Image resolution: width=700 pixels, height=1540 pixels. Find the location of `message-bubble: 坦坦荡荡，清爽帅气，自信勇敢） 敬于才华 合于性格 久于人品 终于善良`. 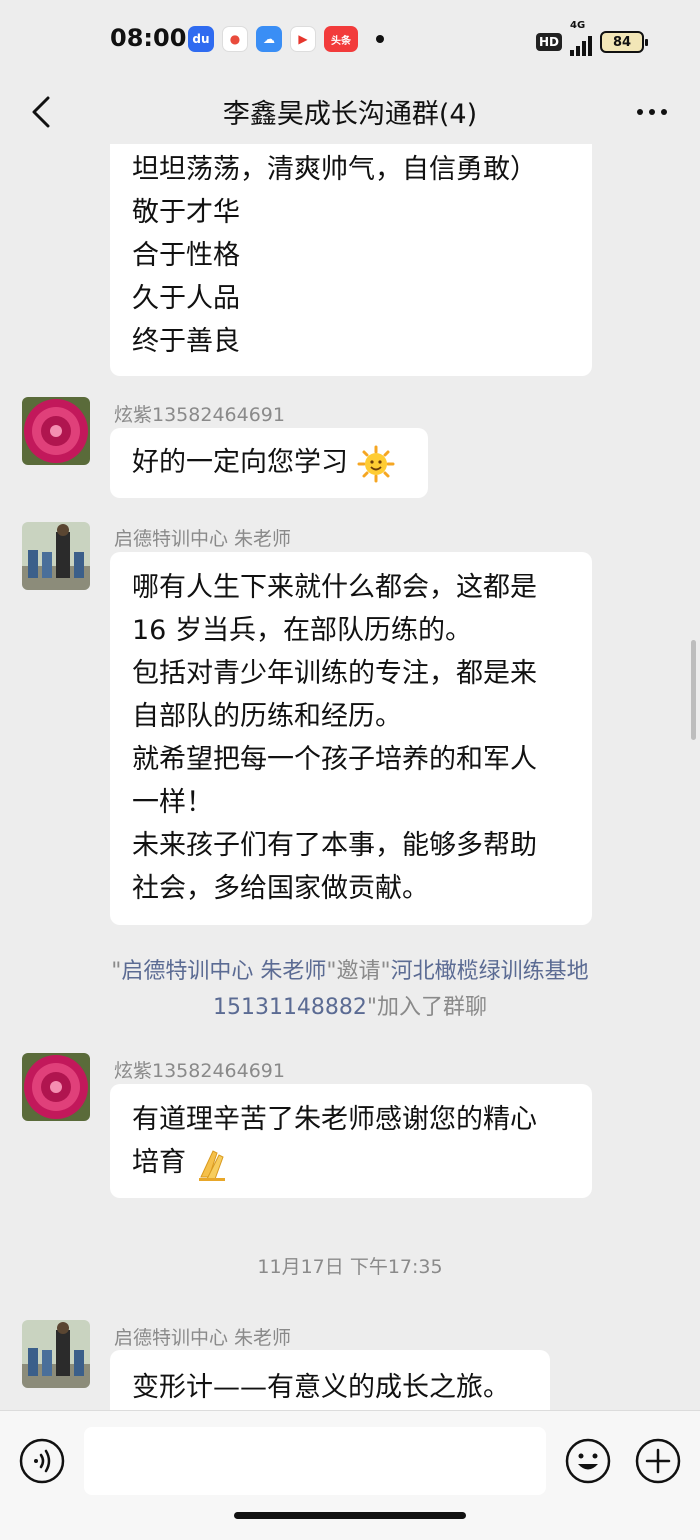

message-bubble: 坦坦荡荡，清爽帅气，自信勇敢） 敬于才华 合于性格 久于人品 终于善良 is located at coordinates (351, 260).